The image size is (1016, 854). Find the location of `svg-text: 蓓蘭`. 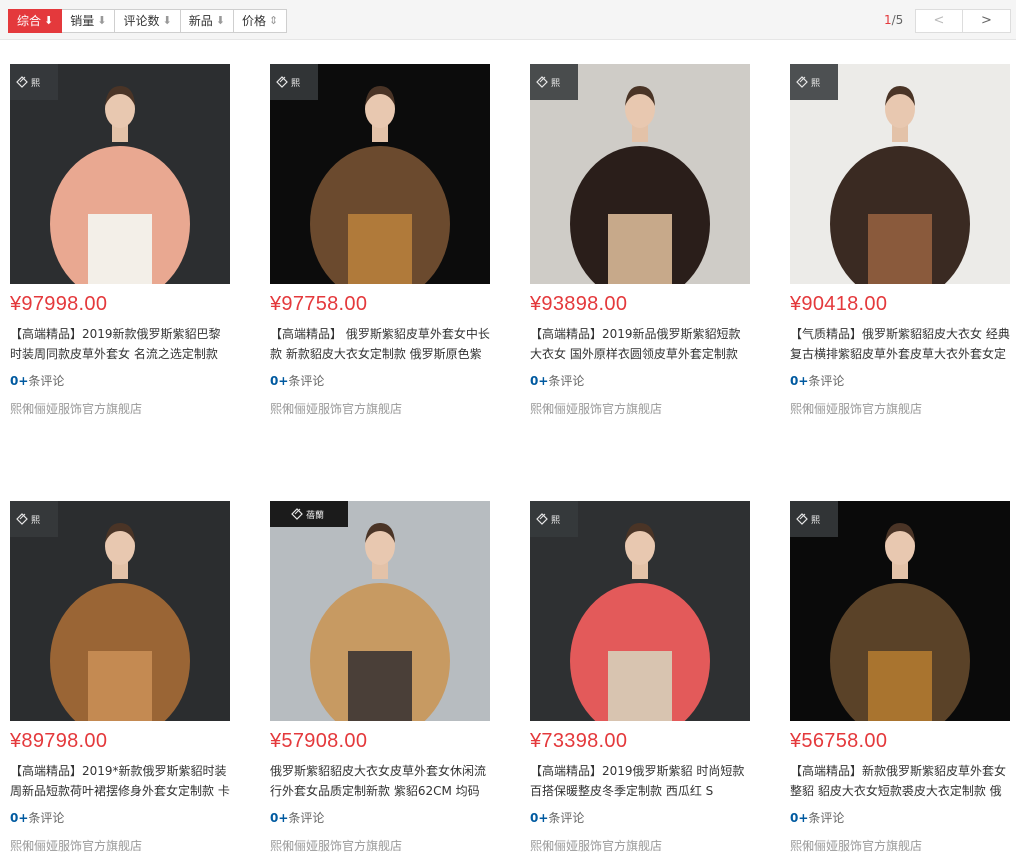

svg-text: 蓓蘭 is located at coordinates (315, 515).